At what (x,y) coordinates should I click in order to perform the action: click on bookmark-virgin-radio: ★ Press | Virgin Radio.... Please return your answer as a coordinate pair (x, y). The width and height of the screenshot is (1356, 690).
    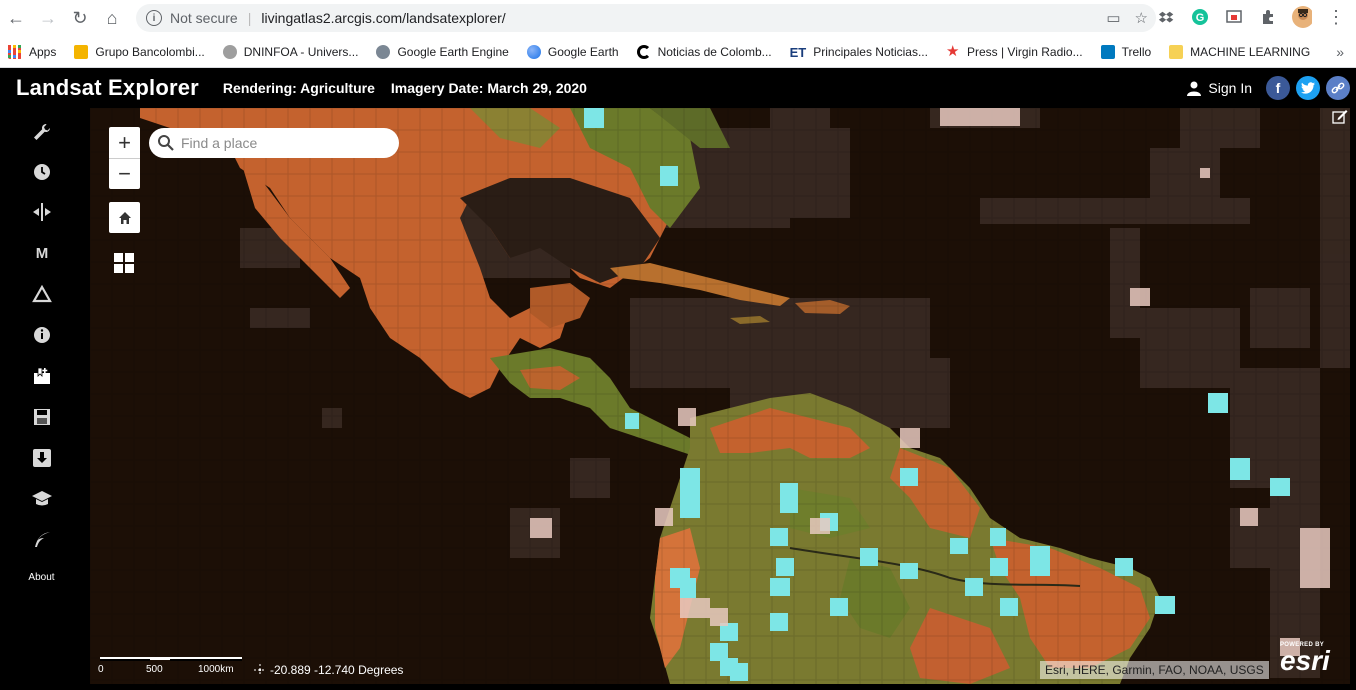
    Looking at the image, I should click on (1014, 51).